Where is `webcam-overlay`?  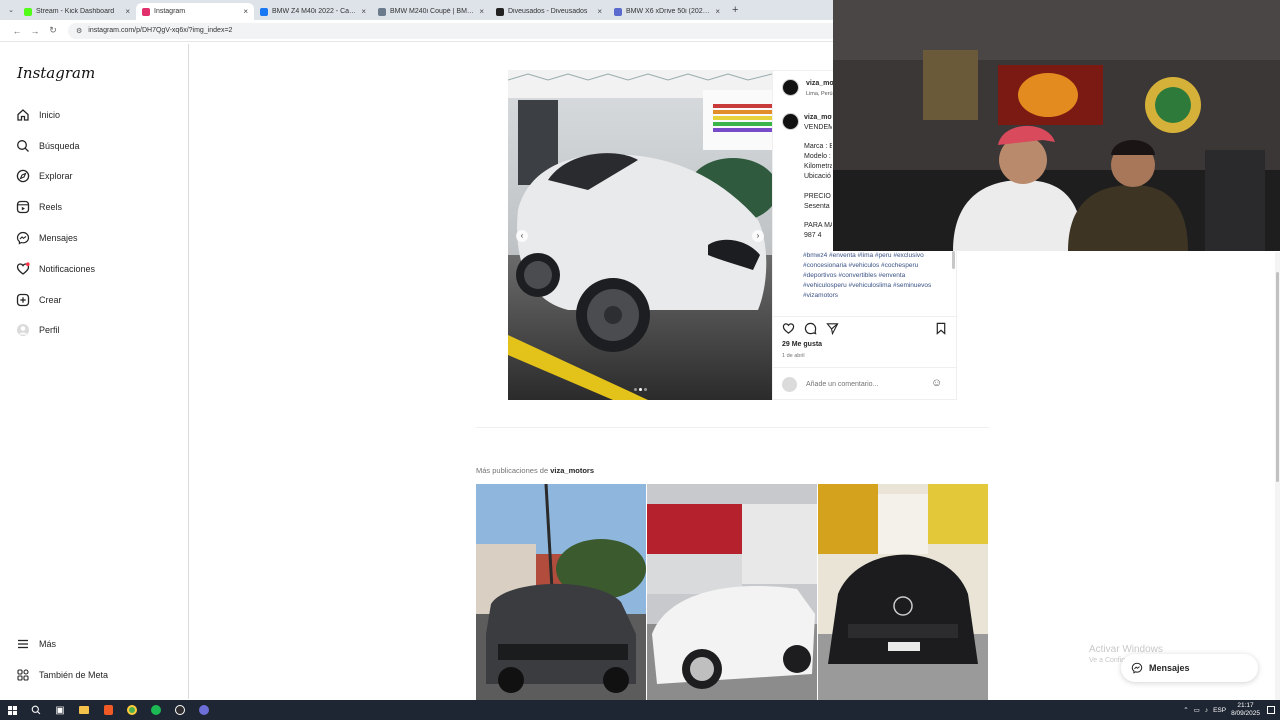 webcam-overlay is located at coordinates (1056, 125).